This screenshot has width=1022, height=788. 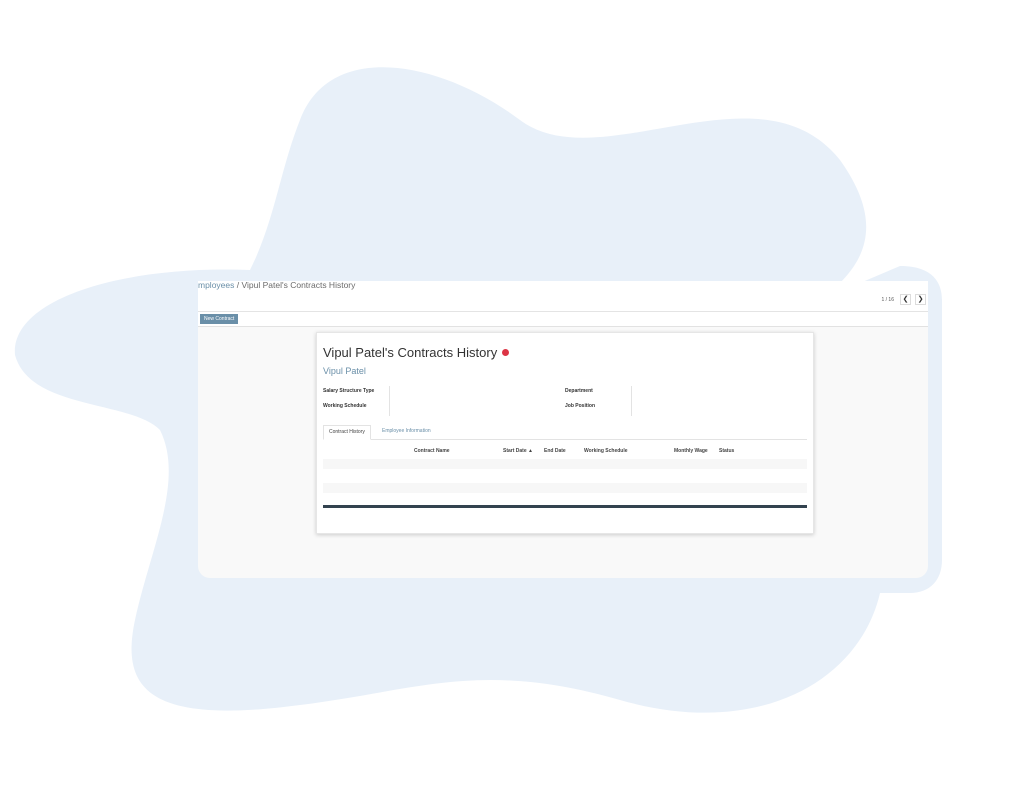 What do you see at coordinates (410, 352) in the screenshot?
I see `page-title-text: Vipul Patel's Contracts History` at bounding box center [410, 352].